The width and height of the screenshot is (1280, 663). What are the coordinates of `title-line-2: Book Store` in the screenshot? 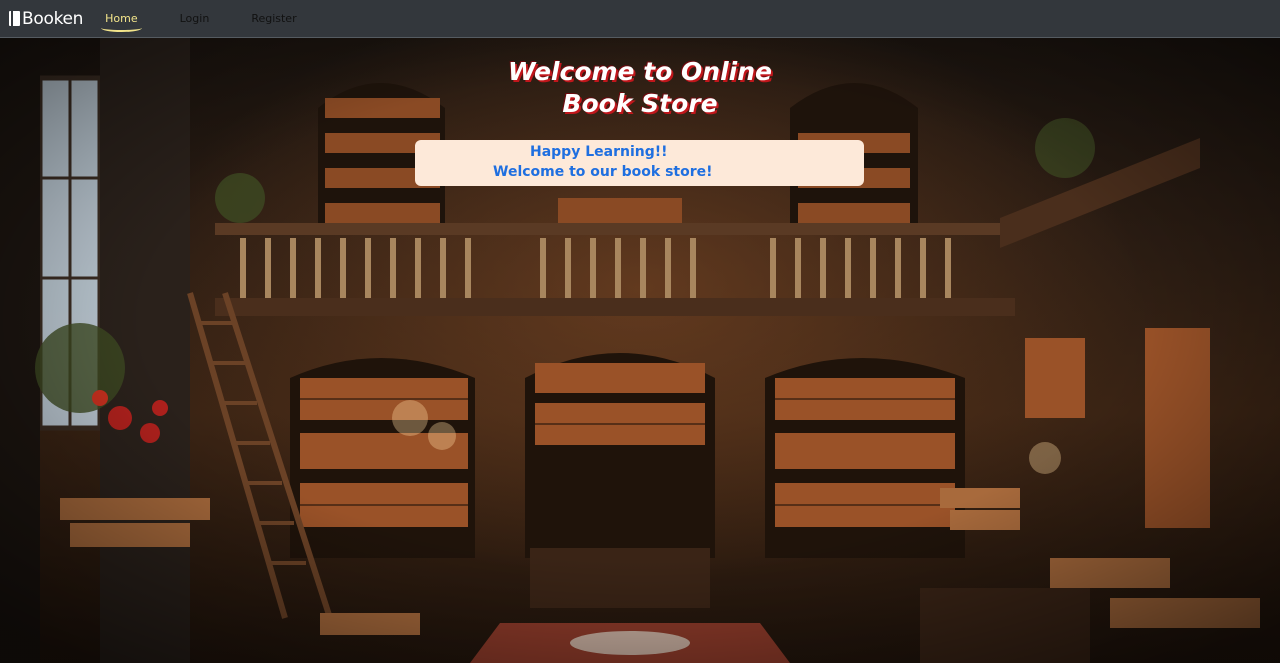 It's located at (640, 103).